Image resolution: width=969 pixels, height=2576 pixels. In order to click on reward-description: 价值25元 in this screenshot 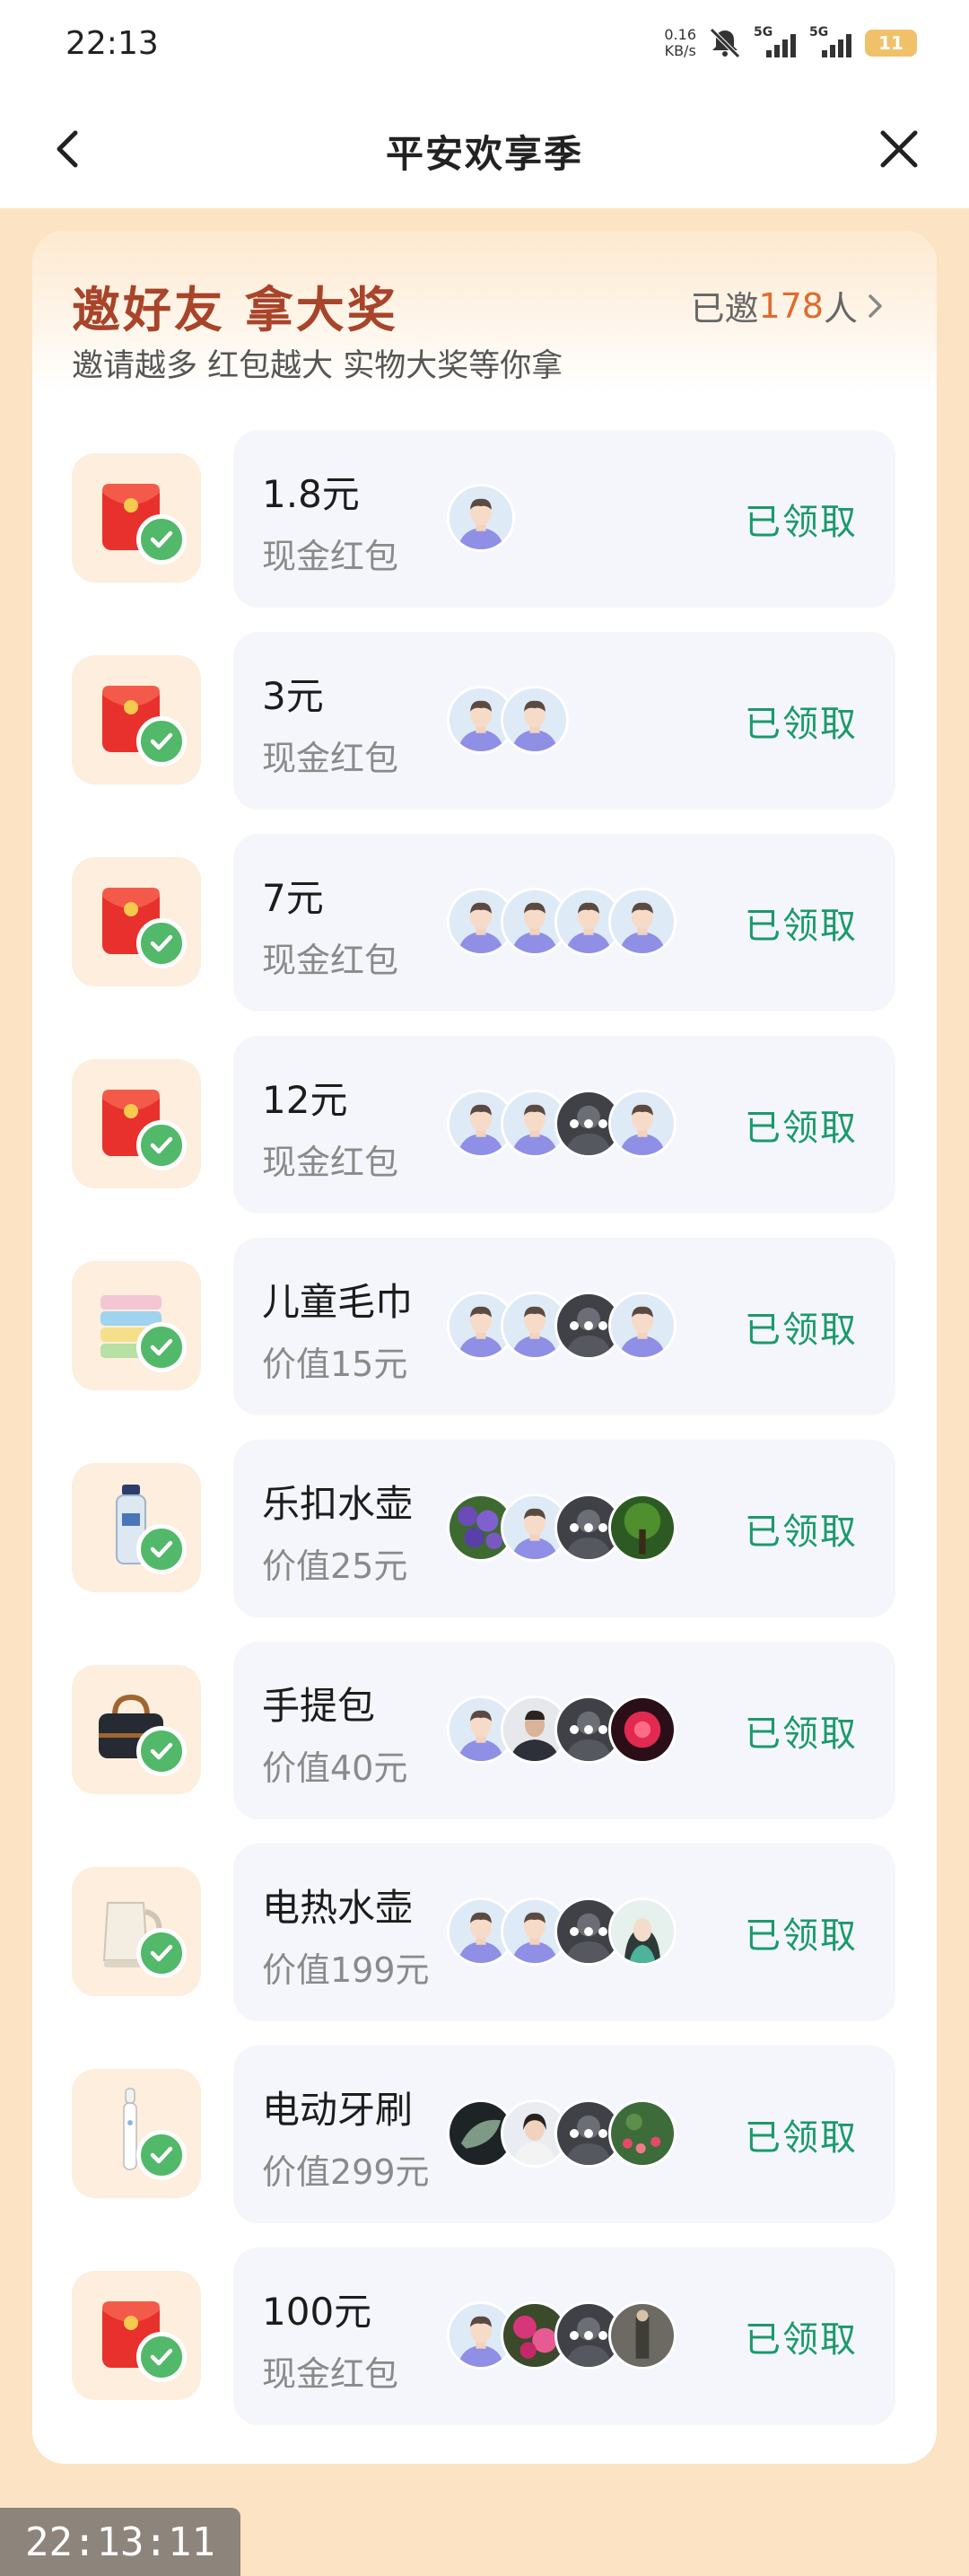, I will do `click(335, 1566)`.